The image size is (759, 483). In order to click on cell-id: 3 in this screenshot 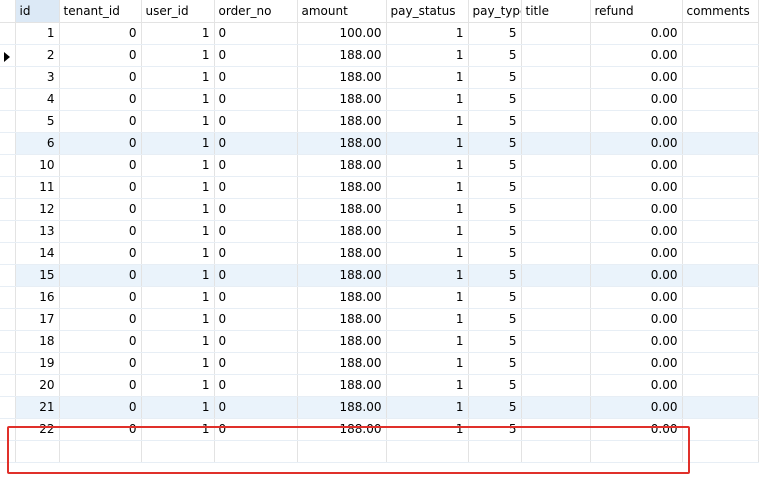, I will do `click(37, 77)`.